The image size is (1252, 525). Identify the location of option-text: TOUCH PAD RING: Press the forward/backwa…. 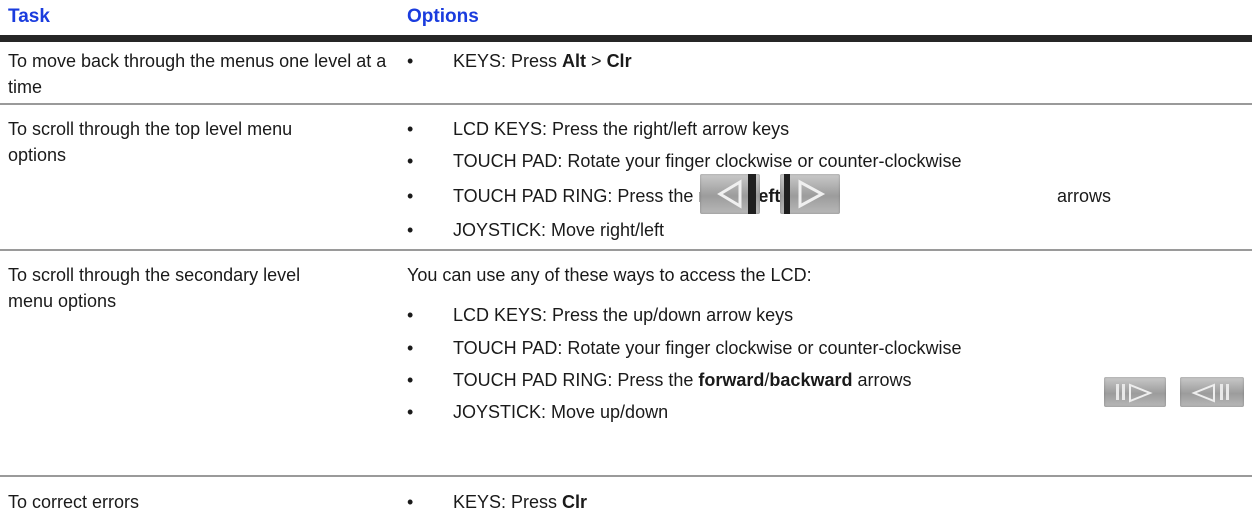
(682, 380).